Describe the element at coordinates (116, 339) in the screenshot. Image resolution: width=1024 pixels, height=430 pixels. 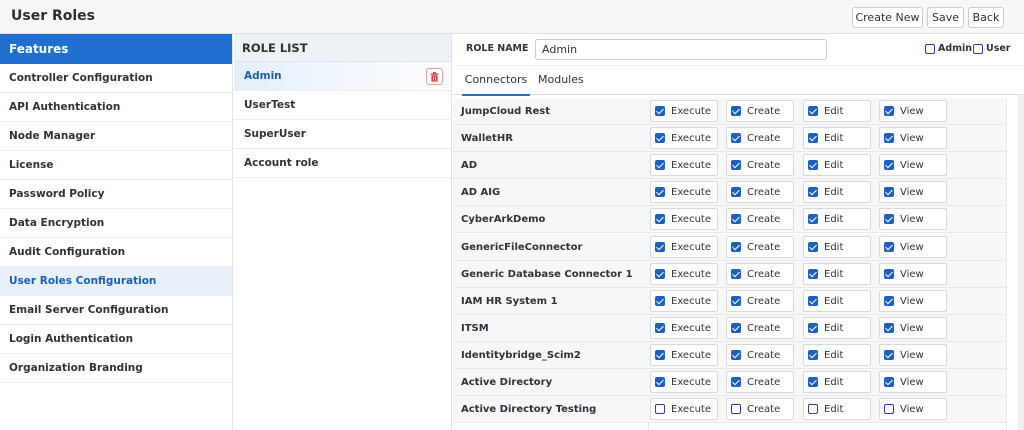
I see `sidebar-item-login-authentication: Login Authentication` at that location.